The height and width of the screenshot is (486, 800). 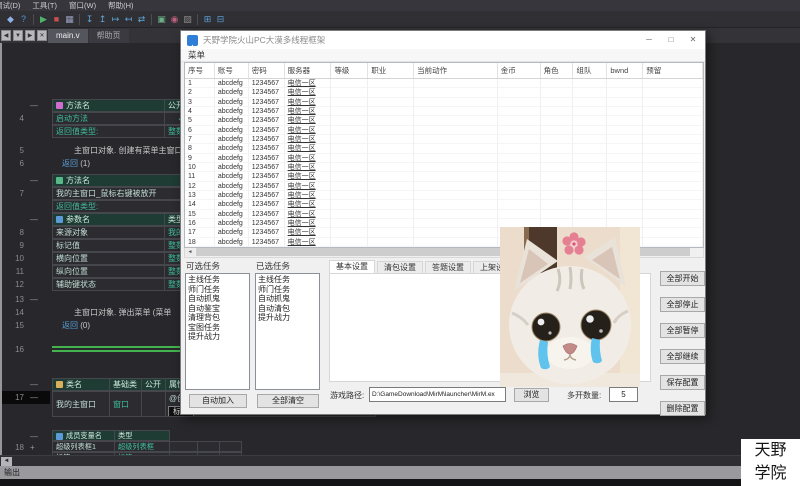 What do you see at coordinates (30, 35) in the screenshot?
I see `tab-nav-button-2: ▶` at bounding box center [30, 35].